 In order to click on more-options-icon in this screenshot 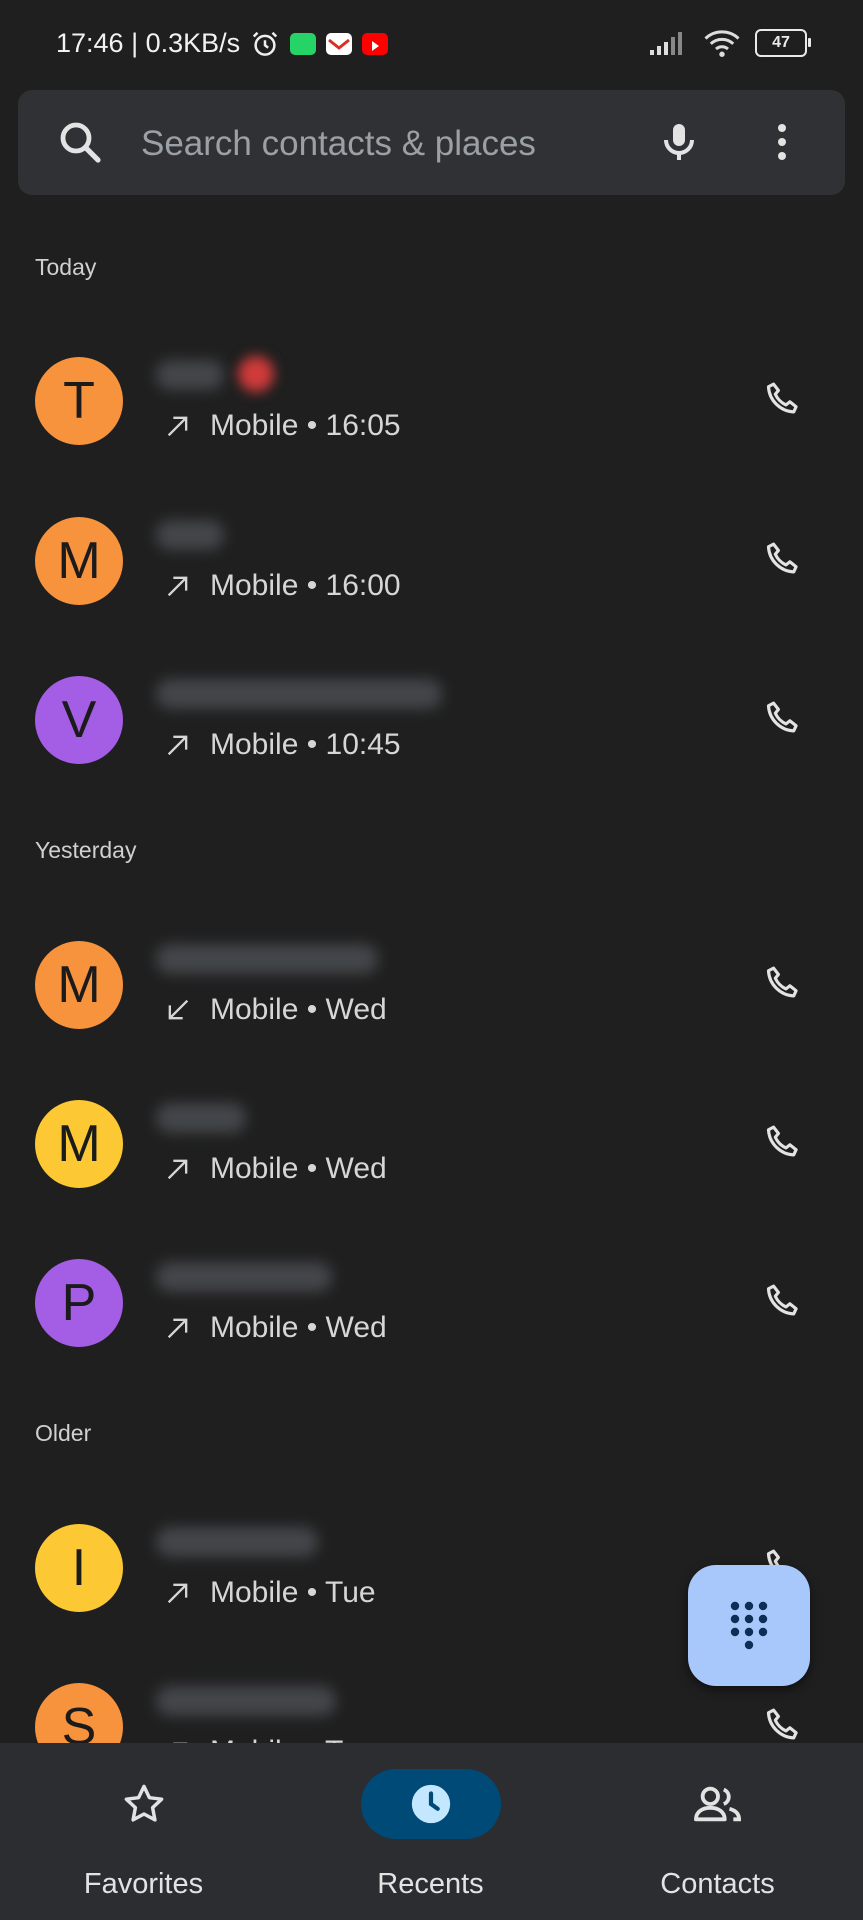, I will do `click(782, 142)`.